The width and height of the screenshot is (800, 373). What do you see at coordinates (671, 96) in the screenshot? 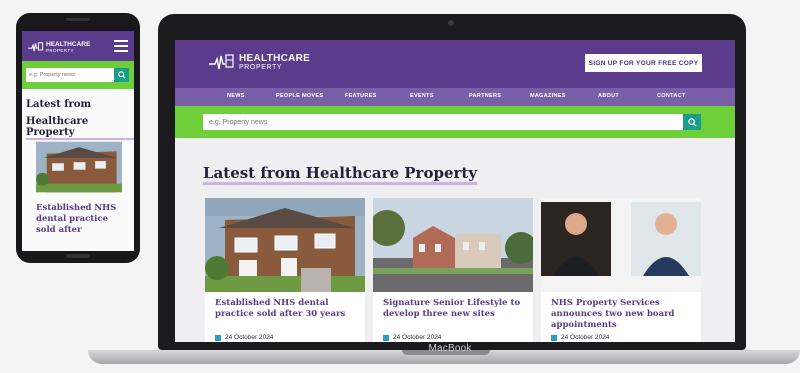
I see `nav-contact: CONTACT` at bounding box center [671, 96].